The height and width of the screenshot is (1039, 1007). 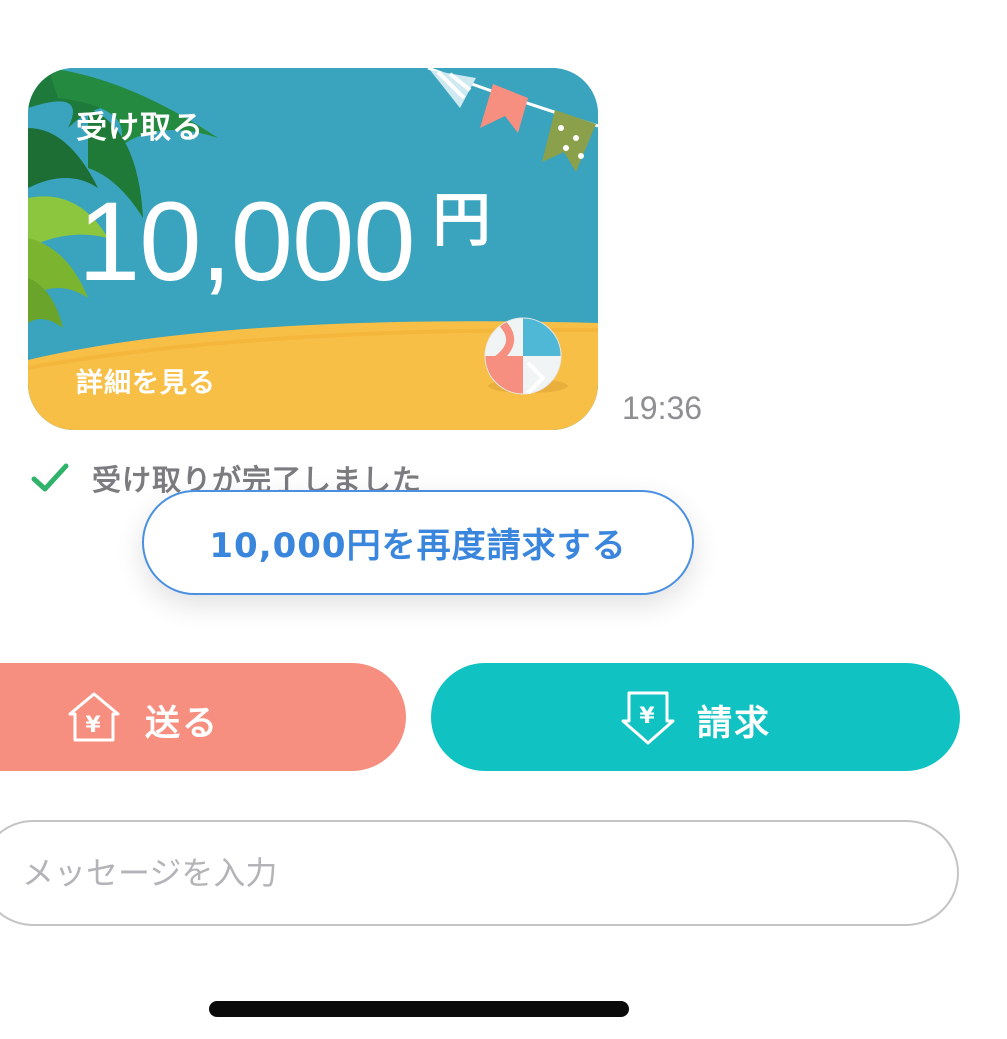 What do you see at coordinates (247, 241) in the screenshot?
I see `amount-value: 10,000` at bounding box center [247, 241].